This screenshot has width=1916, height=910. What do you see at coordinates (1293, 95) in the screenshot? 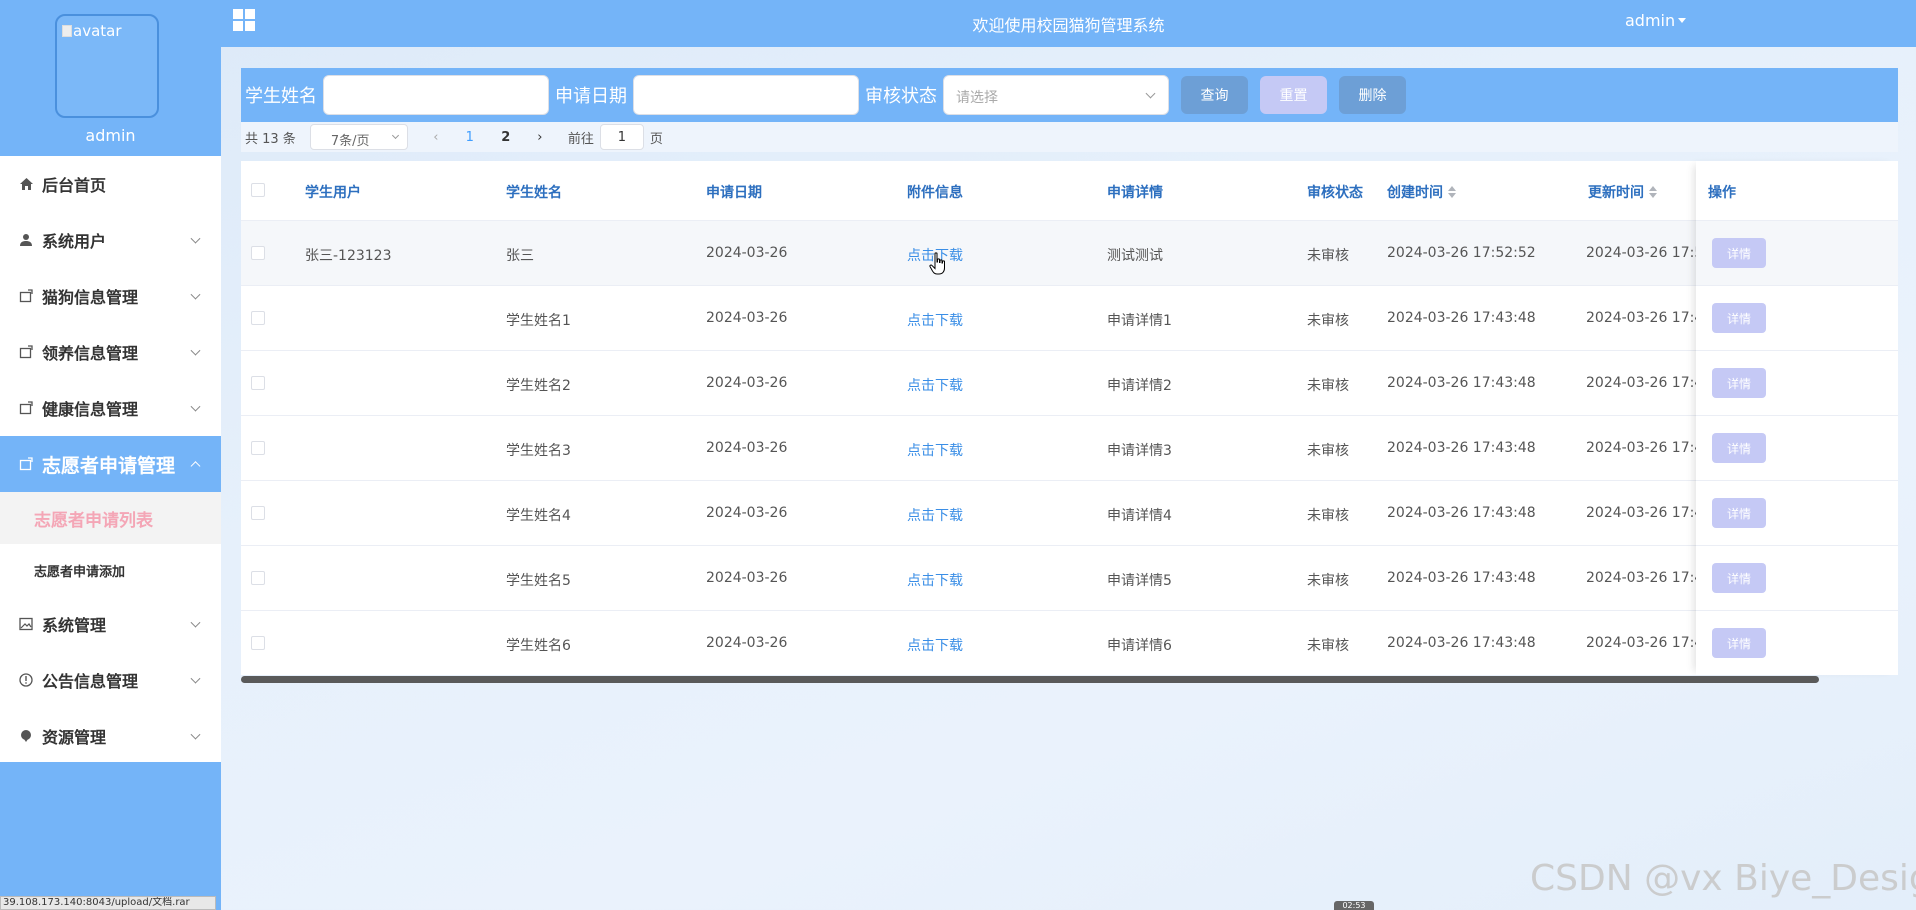
I see `reset-button: 重置` at bounding box center [1293, 95].